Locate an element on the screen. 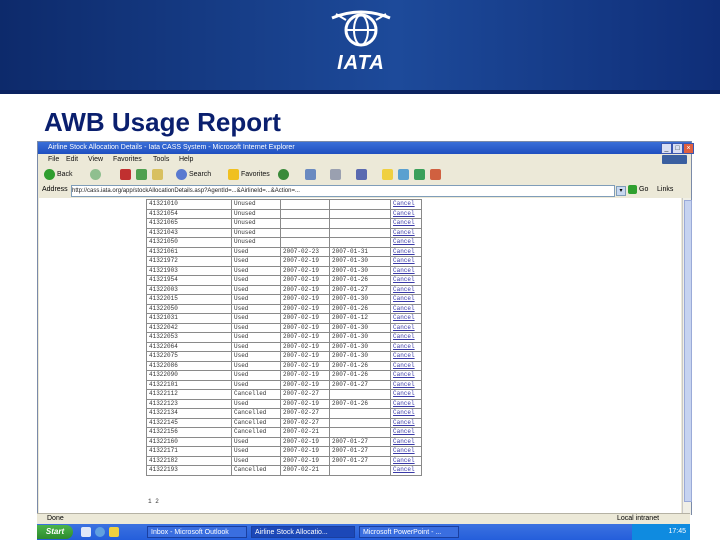 Image resolution: width=720 pixels, height=540 pixels. search-button: Search is located at coordinates (200, 174).